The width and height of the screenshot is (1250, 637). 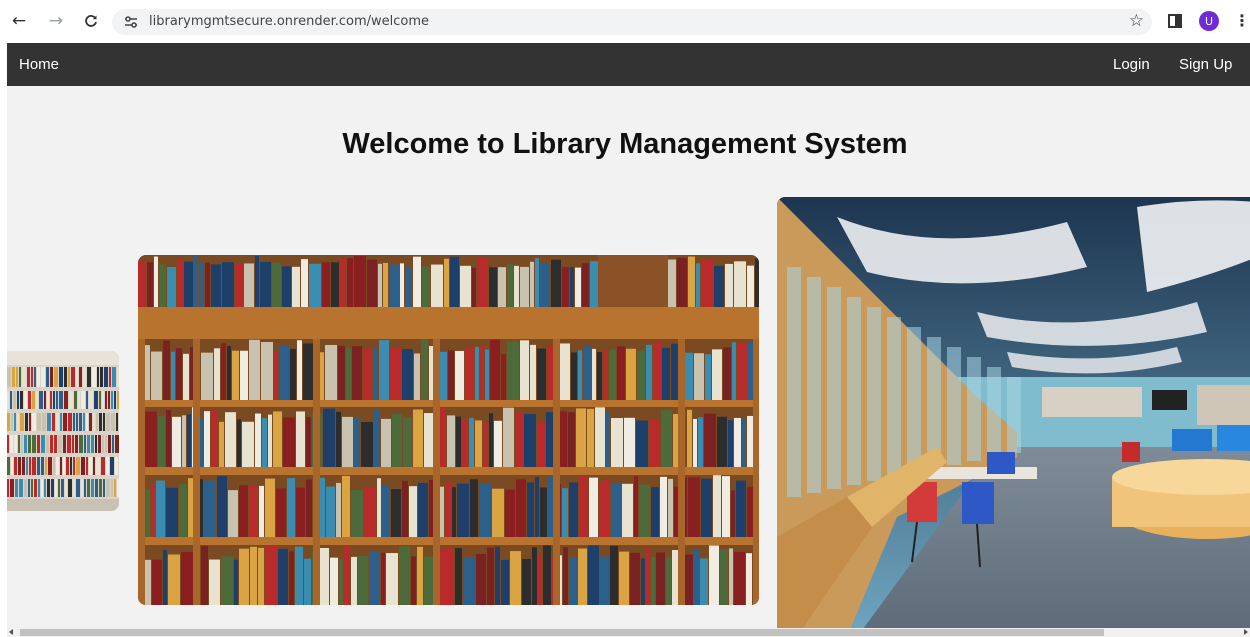 What do you see at coordinates (289, 21) in the screenshot?
I see `url-text: librarymgmtsecure.onrender.com/welcome` at bounding box center [289, 21].